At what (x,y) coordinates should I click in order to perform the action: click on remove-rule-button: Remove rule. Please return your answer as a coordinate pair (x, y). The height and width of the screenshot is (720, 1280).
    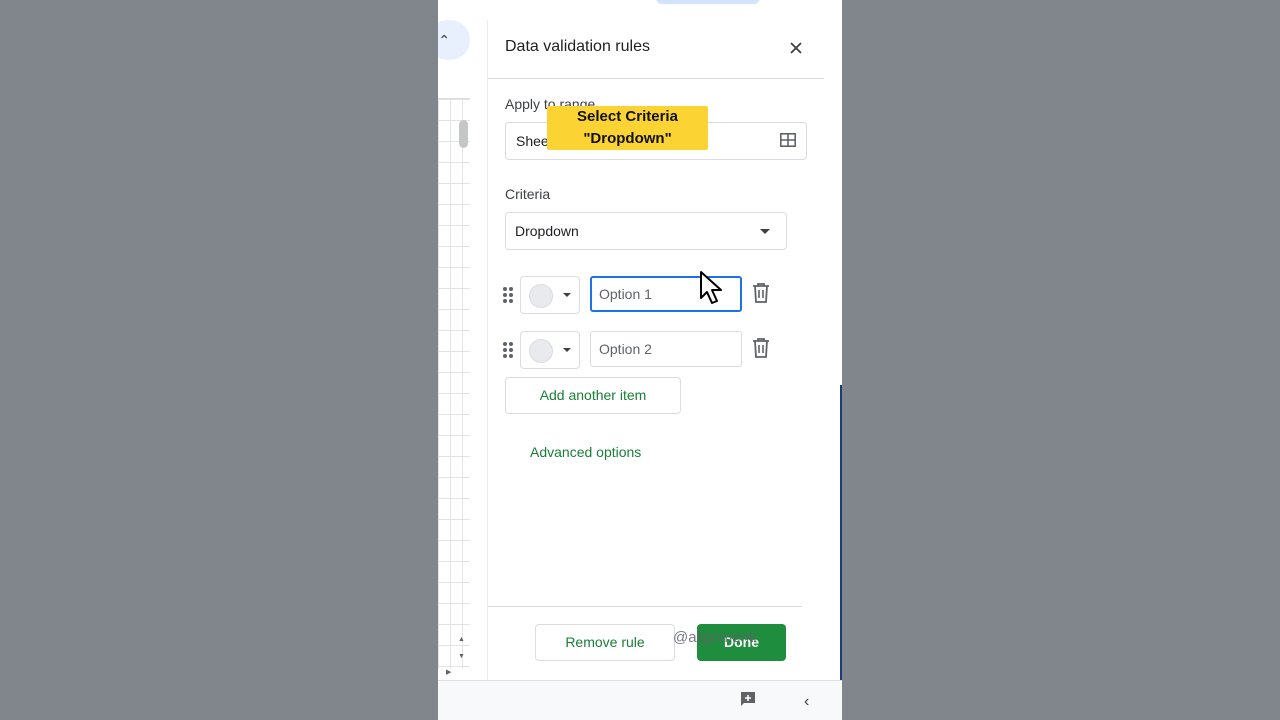
    Looking at the image, I should click on (605, 642).